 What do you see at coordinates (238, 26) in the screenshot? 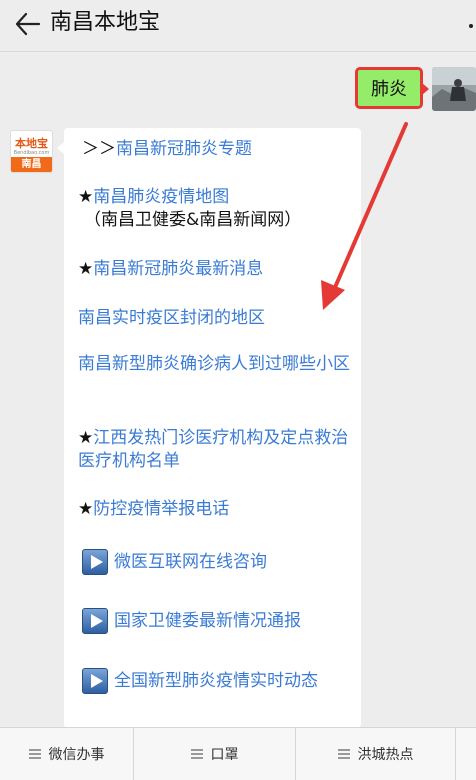
I see `chat-header: 南昌本地宝` at bounding box center [238, 26].